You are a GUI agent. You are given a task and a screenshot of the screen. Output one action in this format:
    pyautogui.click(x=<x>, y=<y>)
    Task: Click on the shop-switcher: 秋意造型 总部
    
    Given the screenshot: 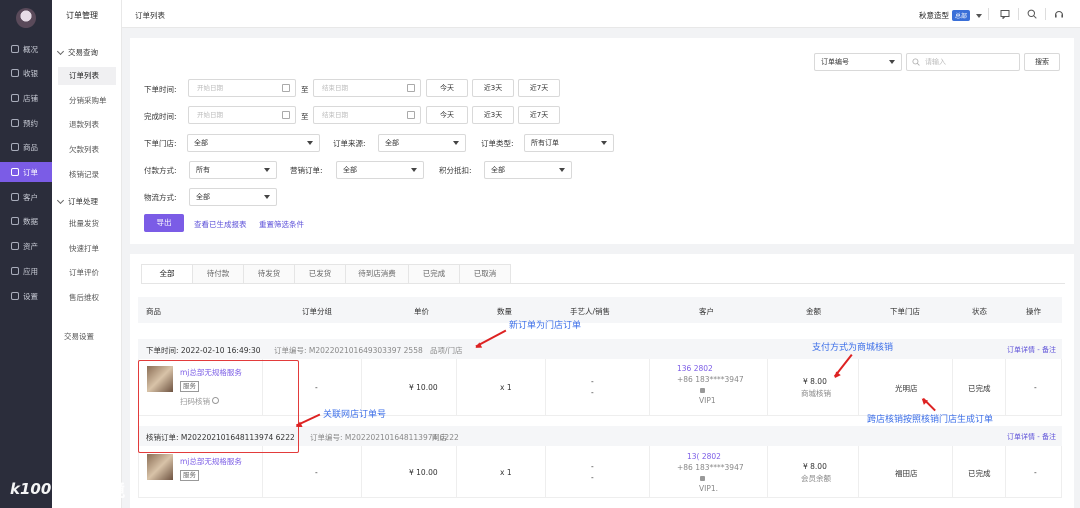 What is the action you would take?
    pyautogui.click(x=951, y=15)
    